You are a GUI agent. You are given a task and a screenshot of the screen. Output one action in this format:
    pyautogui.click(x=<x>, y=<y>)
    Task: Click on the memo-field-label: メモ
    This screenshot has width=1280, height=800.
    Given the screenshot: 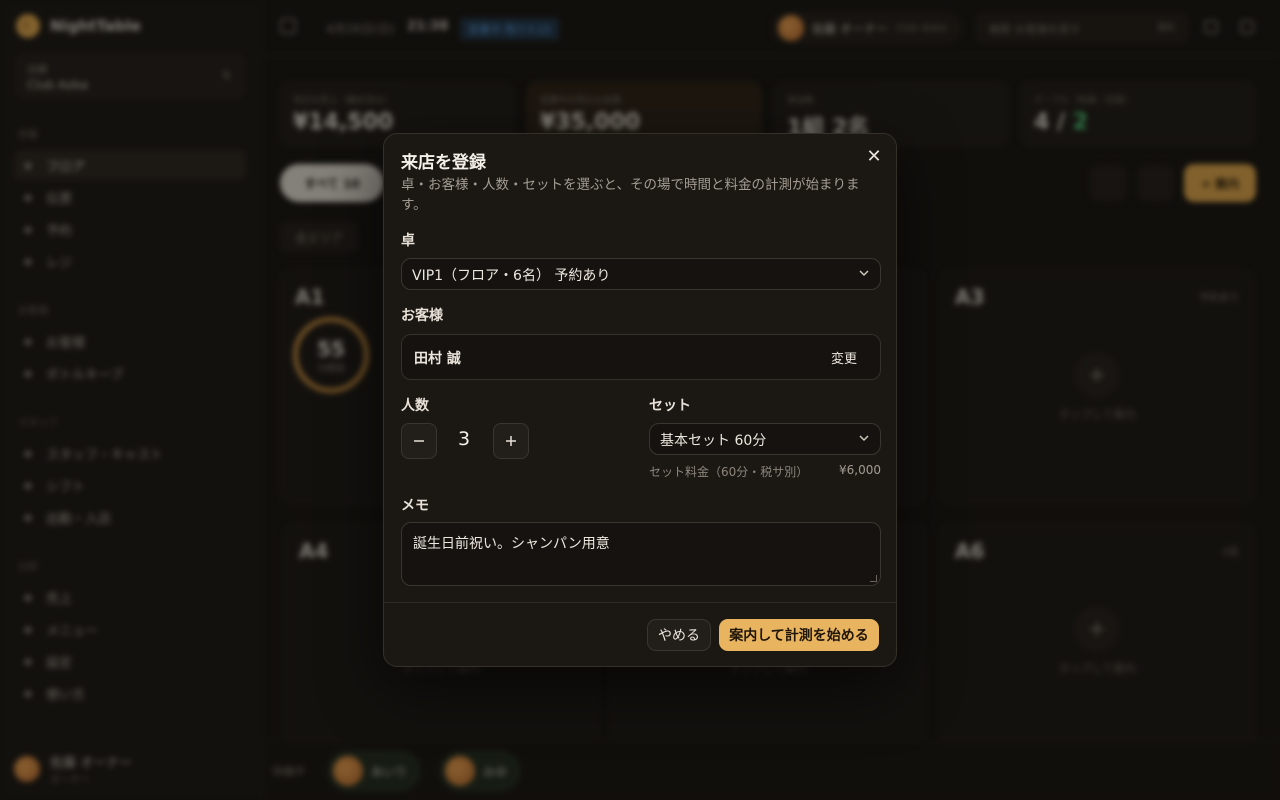 What is the action you would take?
    pyautogui.click(x=415, y=506)
    